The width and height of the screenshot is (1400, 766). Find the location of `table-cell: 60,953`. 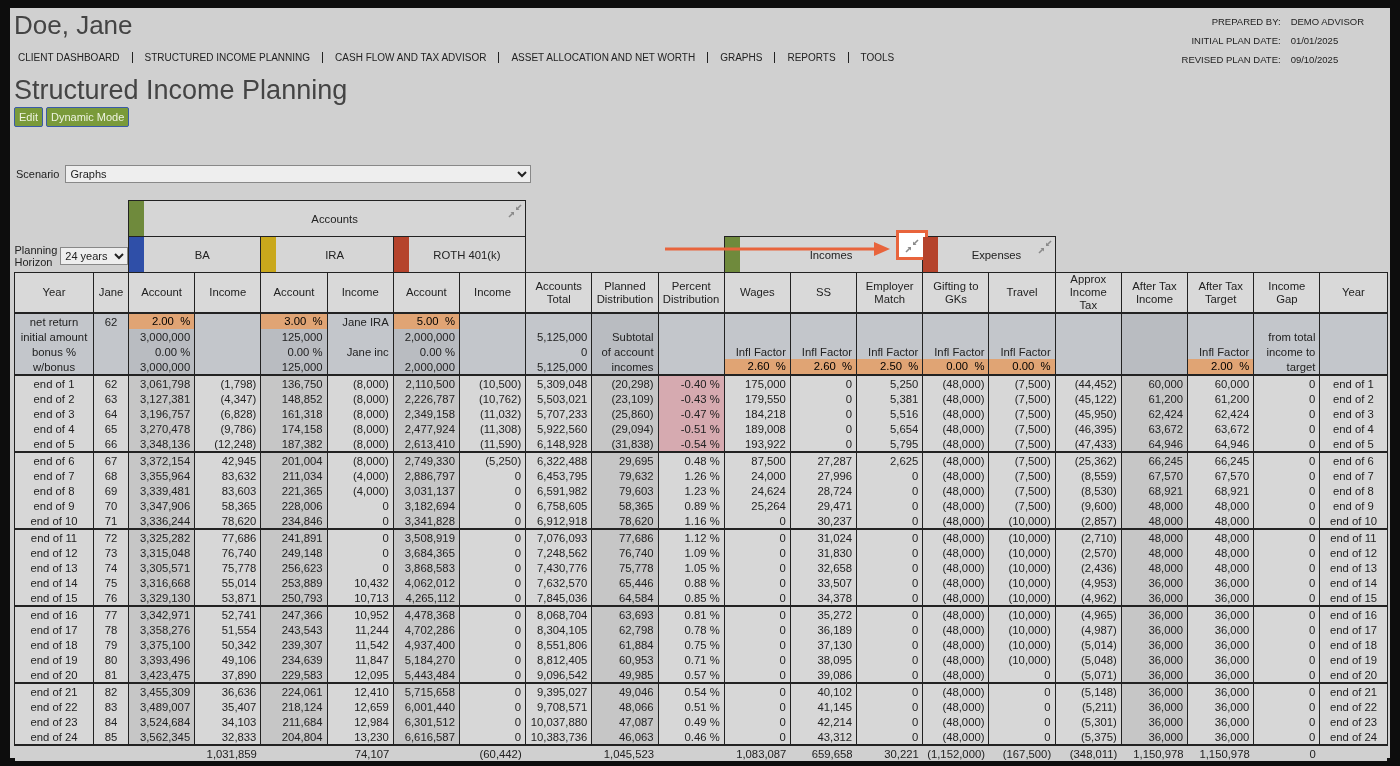

table-cell: 60,953 is located at coordinates (625, 659).